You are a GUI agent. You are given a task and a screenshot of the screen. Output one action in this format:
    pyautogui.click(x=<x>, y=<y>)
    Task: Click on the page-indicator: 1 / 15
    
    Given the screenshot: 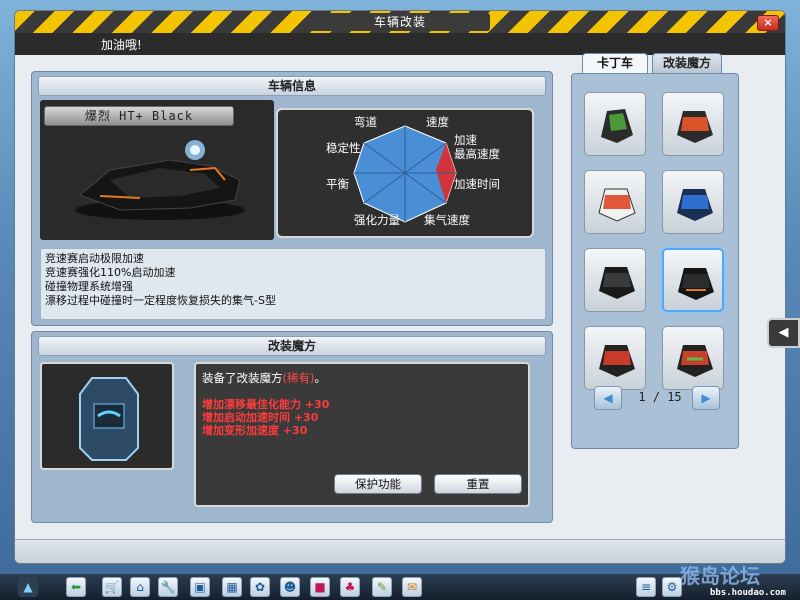 What is the action you would take?
    pyautogui.click(x=660, y=397)
    